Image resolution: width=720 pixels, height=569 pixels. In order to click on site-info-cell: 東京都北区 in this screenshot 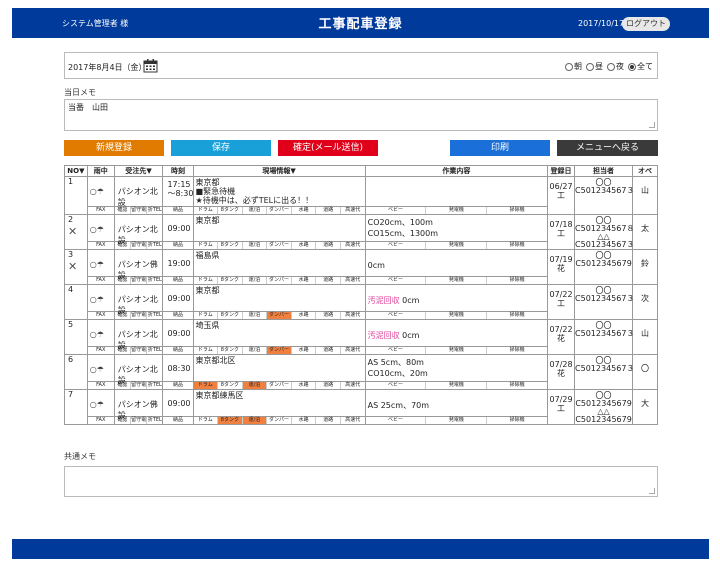, I will do `click(279, 368)`.